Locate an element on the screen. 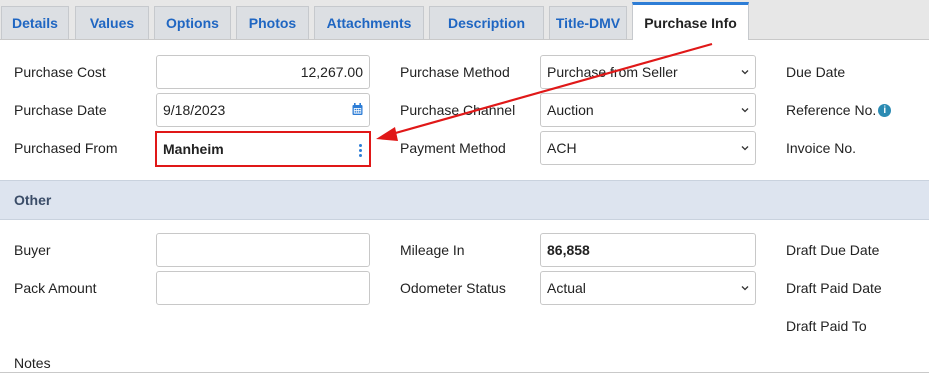 The image size is (929, 374). buyer-label: Buyer is located at coordinates (32, 250).